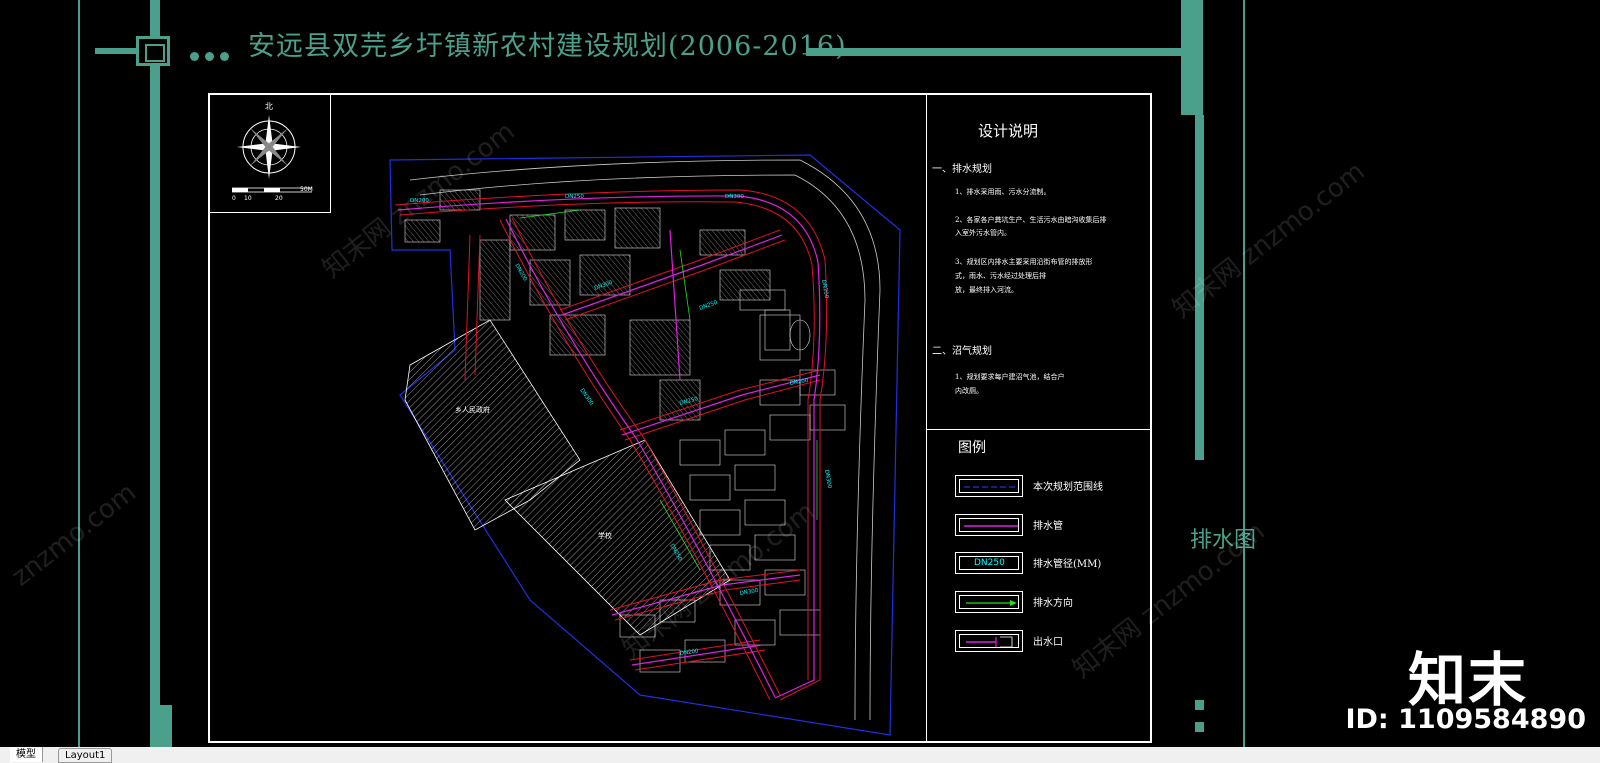 The image size is (1600, 763). I want to click on compass-north-label: 北, so click(269, 106).